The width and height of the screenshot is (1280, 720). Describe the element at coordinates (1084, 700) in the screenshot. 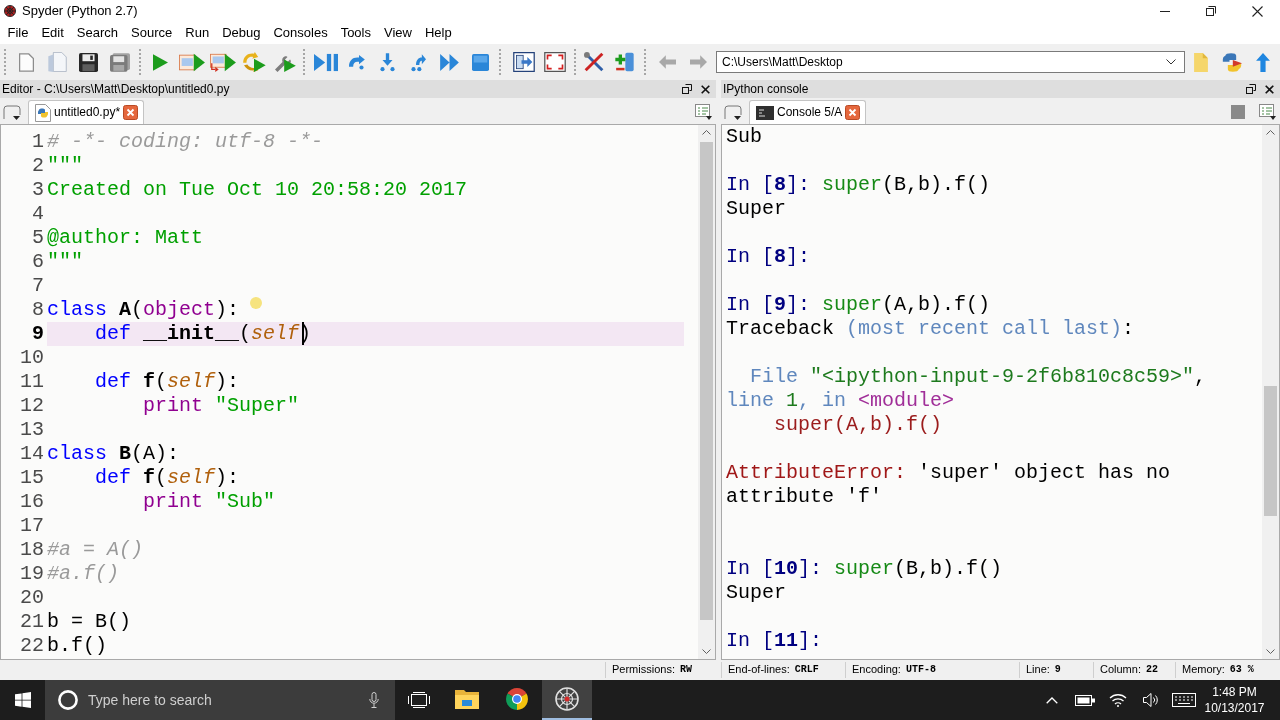

I see `battery-icon` at that location.